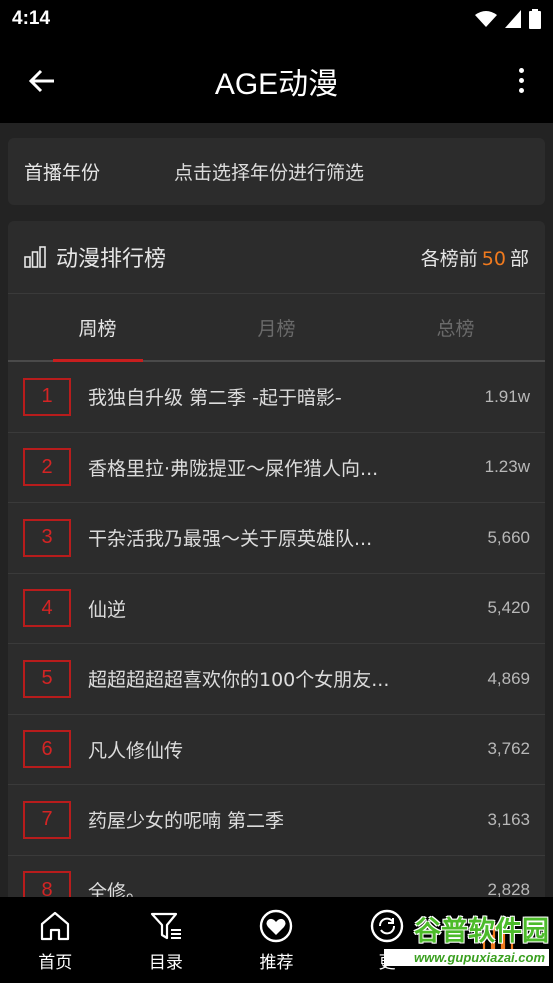  I want to click on ranking-top-count: 各榜前 50 部, so click(475, 257).